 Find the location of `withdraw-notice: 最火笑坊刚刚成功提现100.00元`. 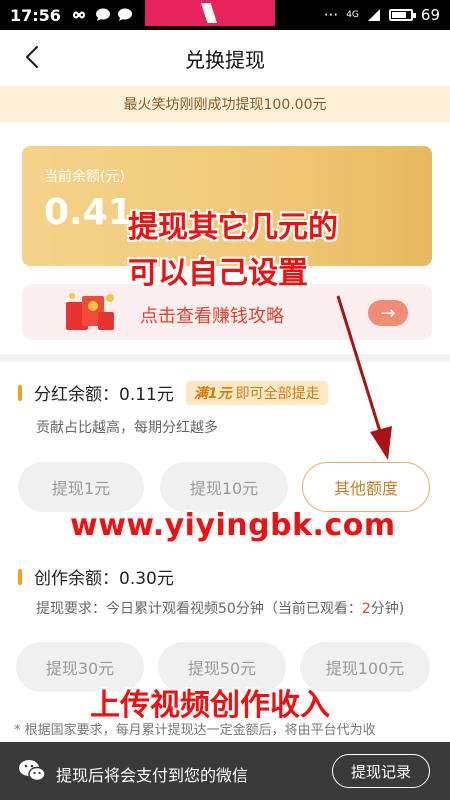

withdraw-notice: 最火笑坊刚刚成功提现100.00元 is located at coordinates (225, 104).